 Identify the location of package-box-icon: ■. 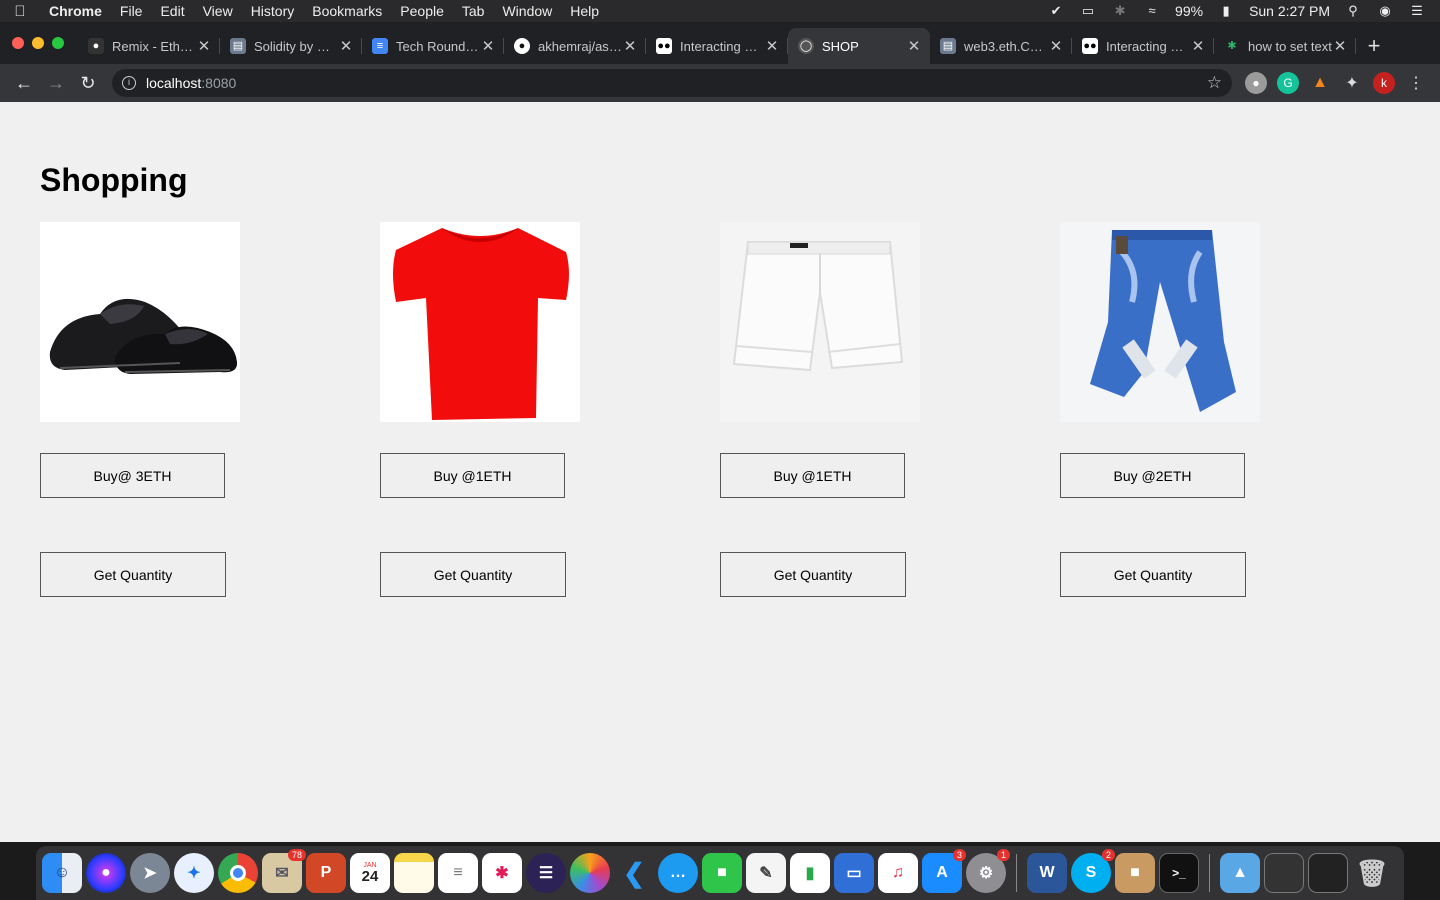
(1135, 873).